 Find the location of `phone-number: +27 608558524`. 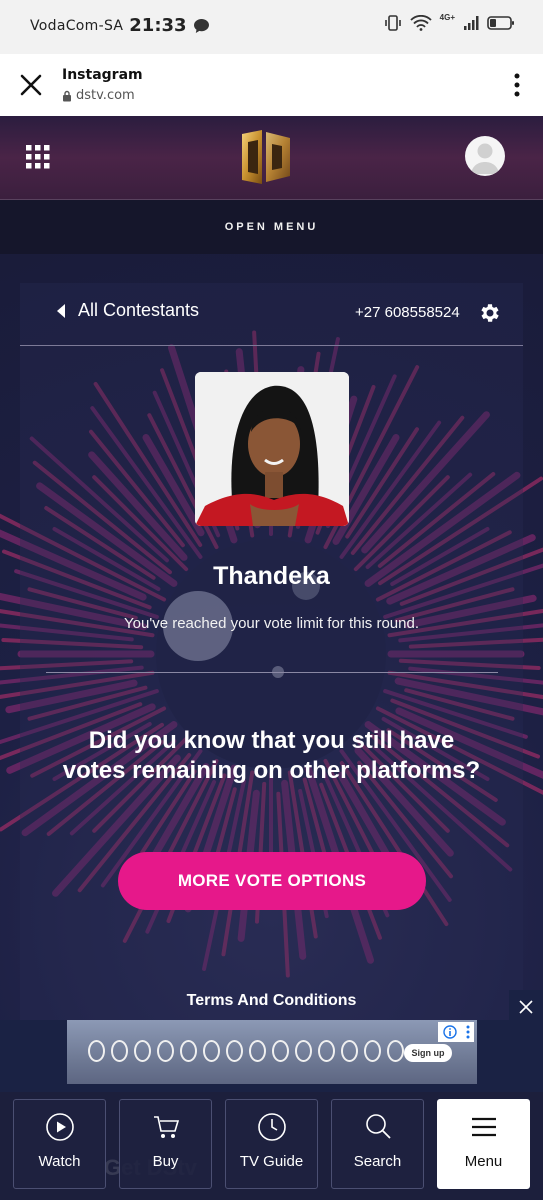

phone-number: +27 608558524 is located at coordinates (407, 312).